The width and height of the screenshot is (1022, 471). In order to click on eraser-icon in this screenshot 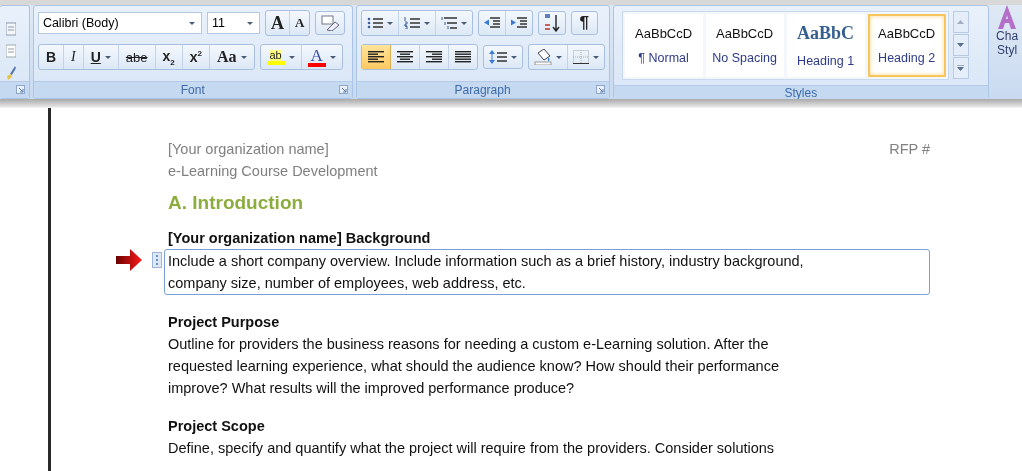, I will do `click(330, 23)`.